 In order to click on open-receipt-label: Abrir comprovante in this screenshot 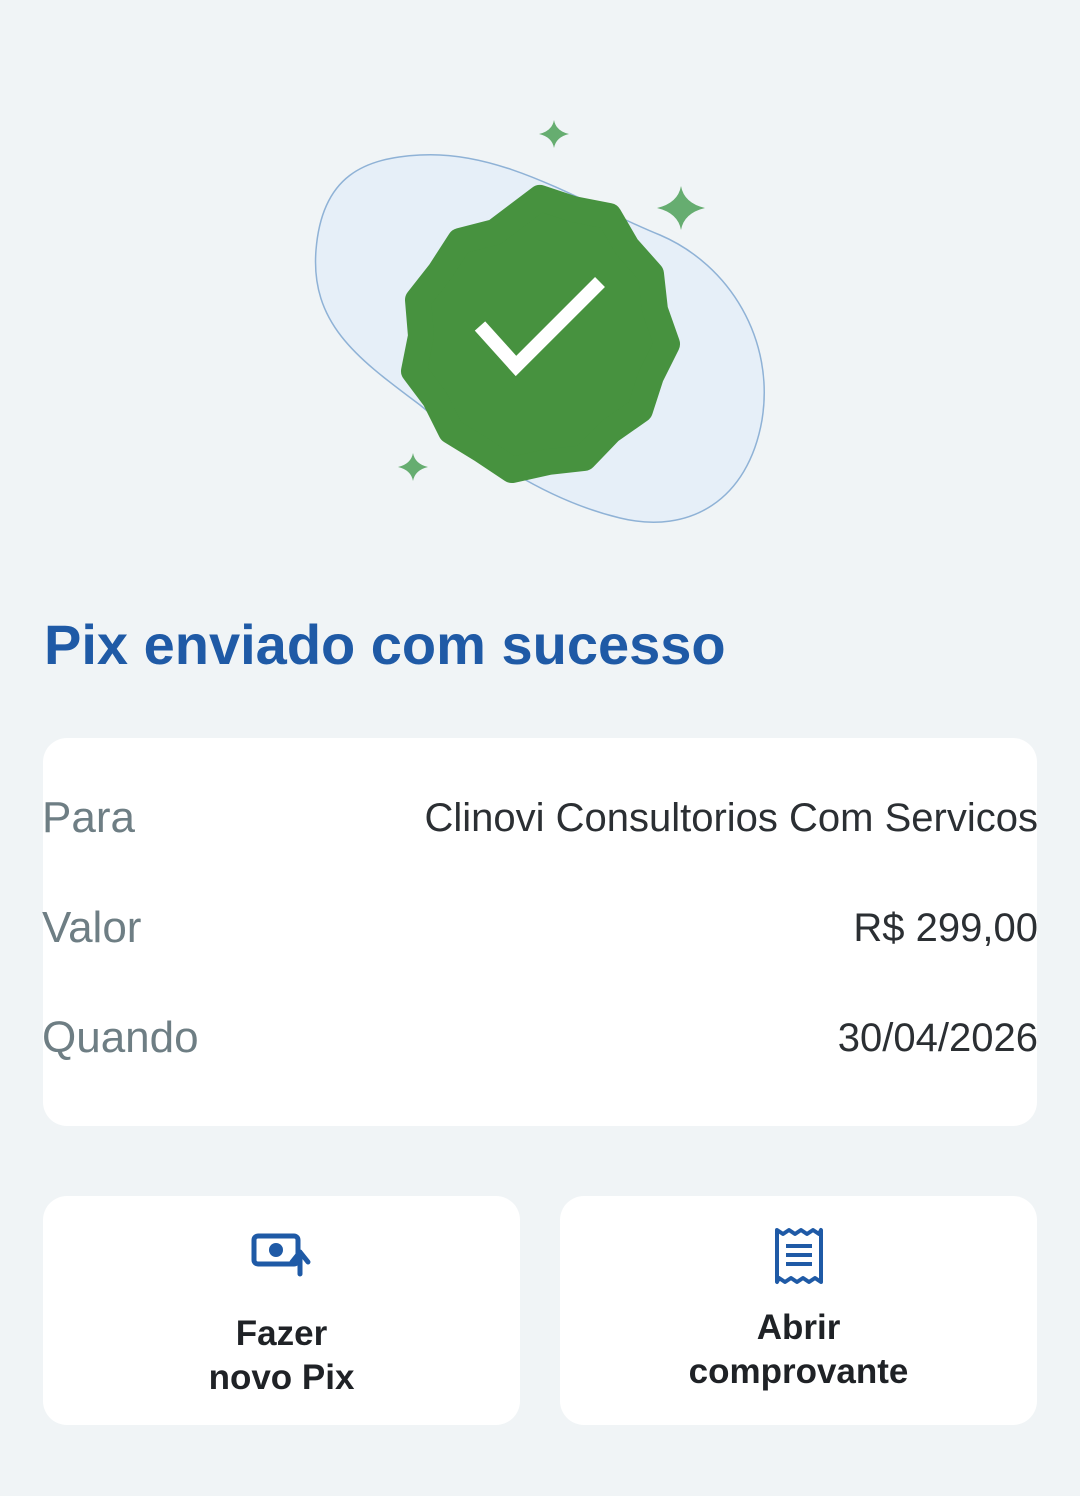, I will do `click(798, 1350)`.